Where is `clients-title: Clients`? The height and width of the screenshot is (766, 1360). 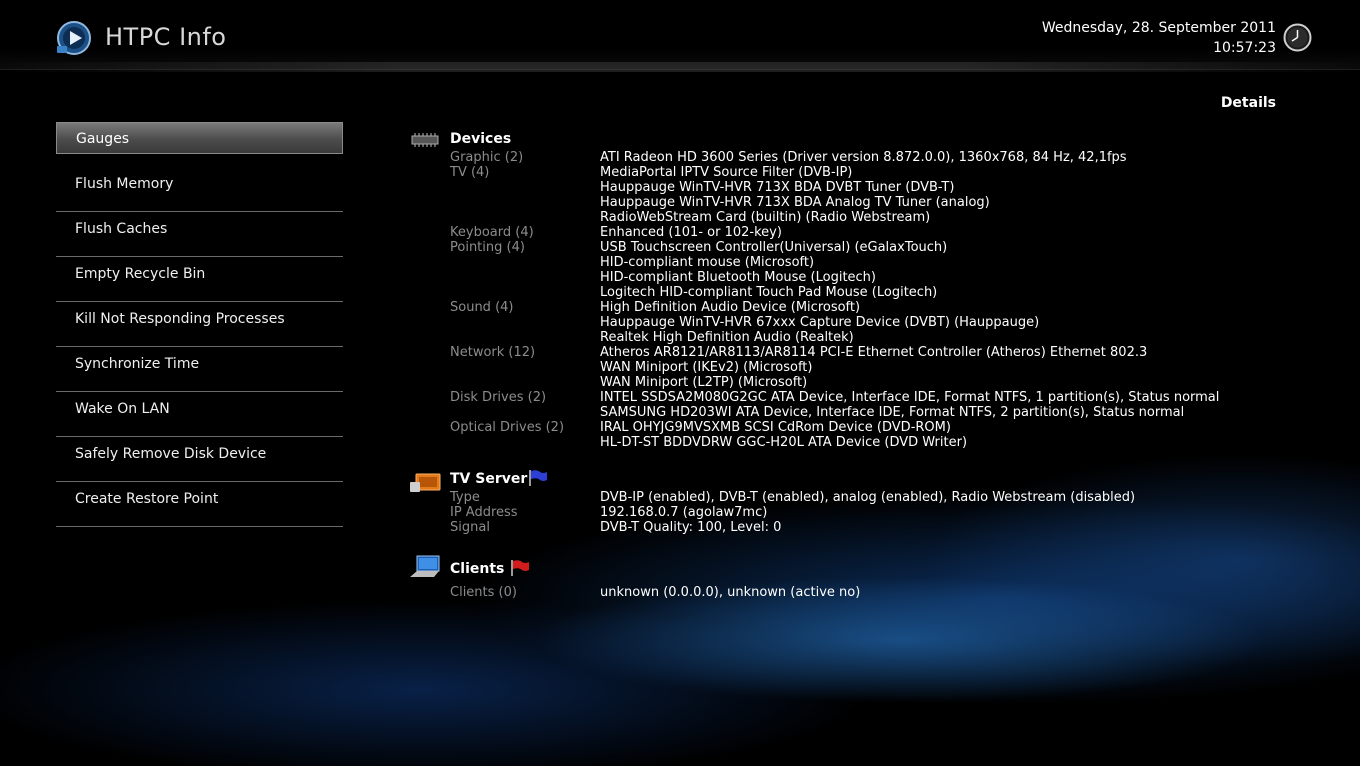
clients-title: Clients is located at coordinates (477, 569).